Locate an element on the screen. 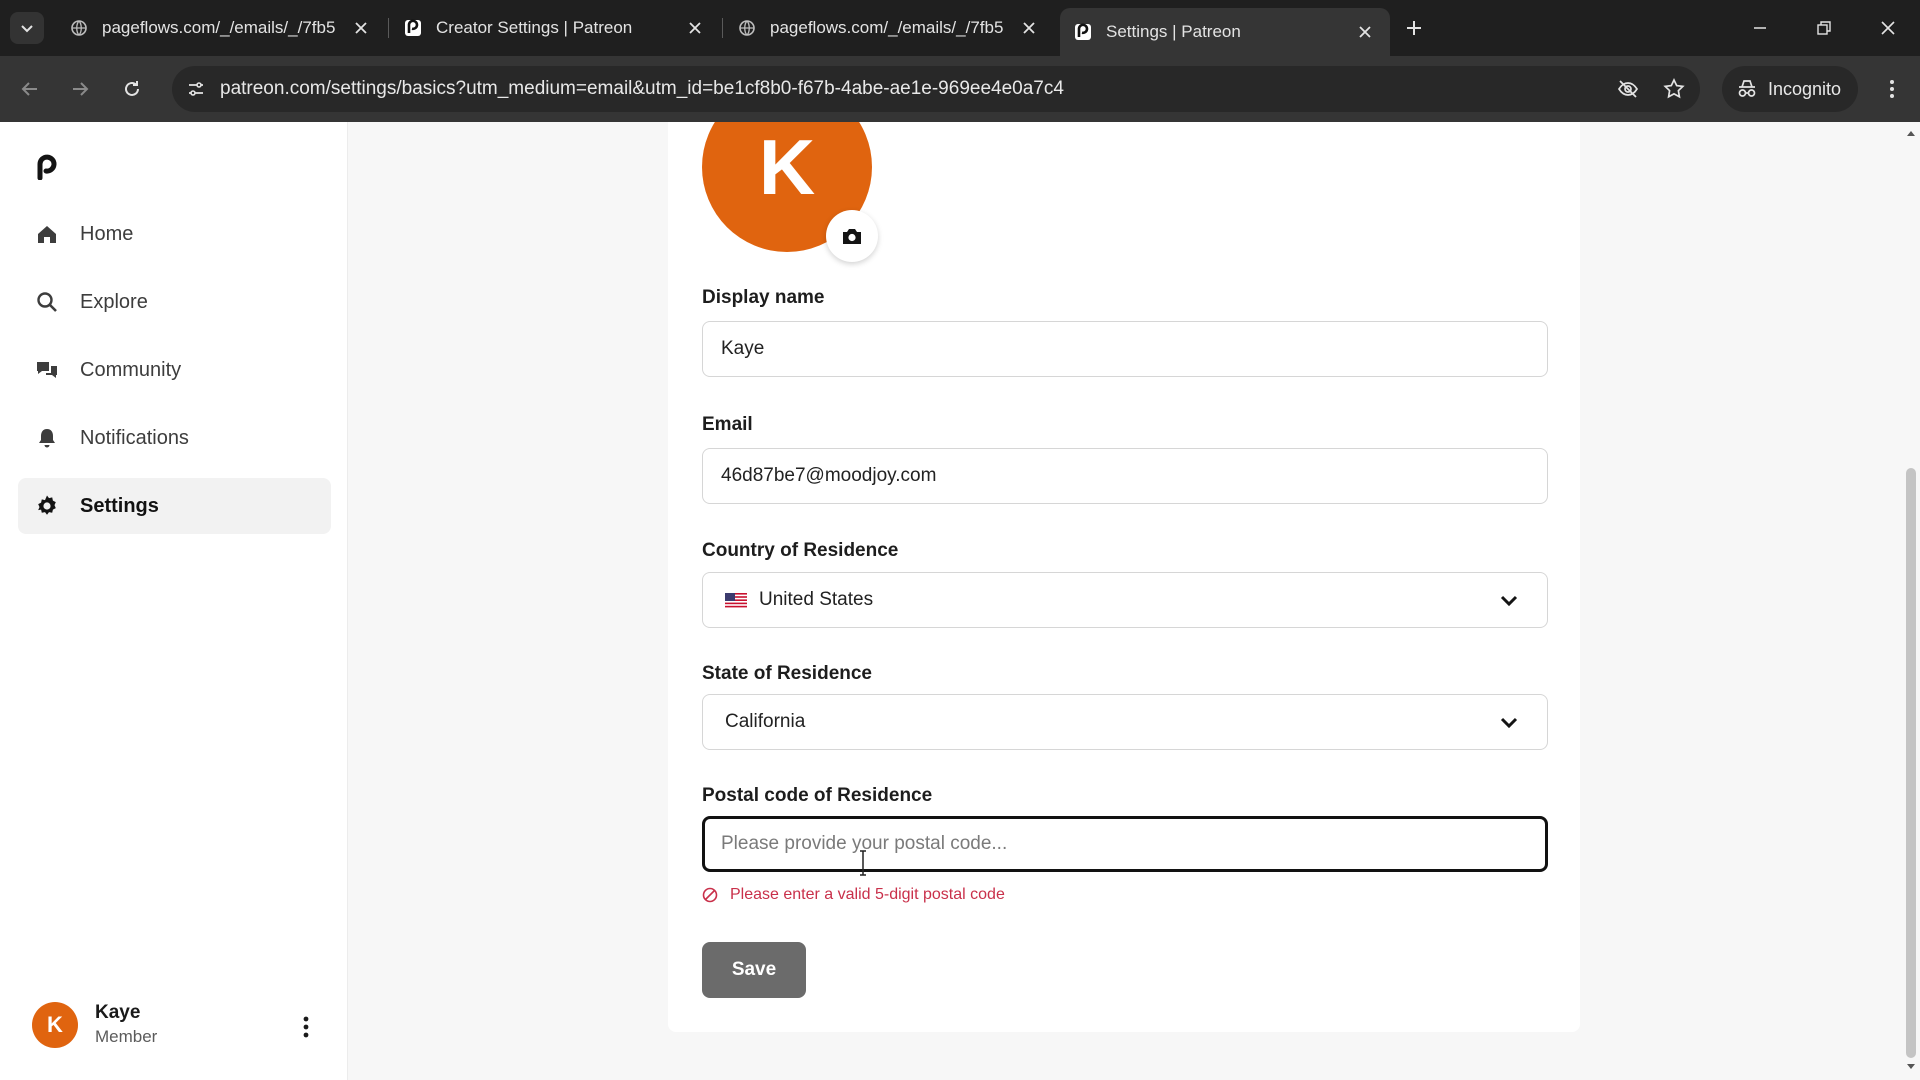  reload-button is located at coordinates (132, 89).